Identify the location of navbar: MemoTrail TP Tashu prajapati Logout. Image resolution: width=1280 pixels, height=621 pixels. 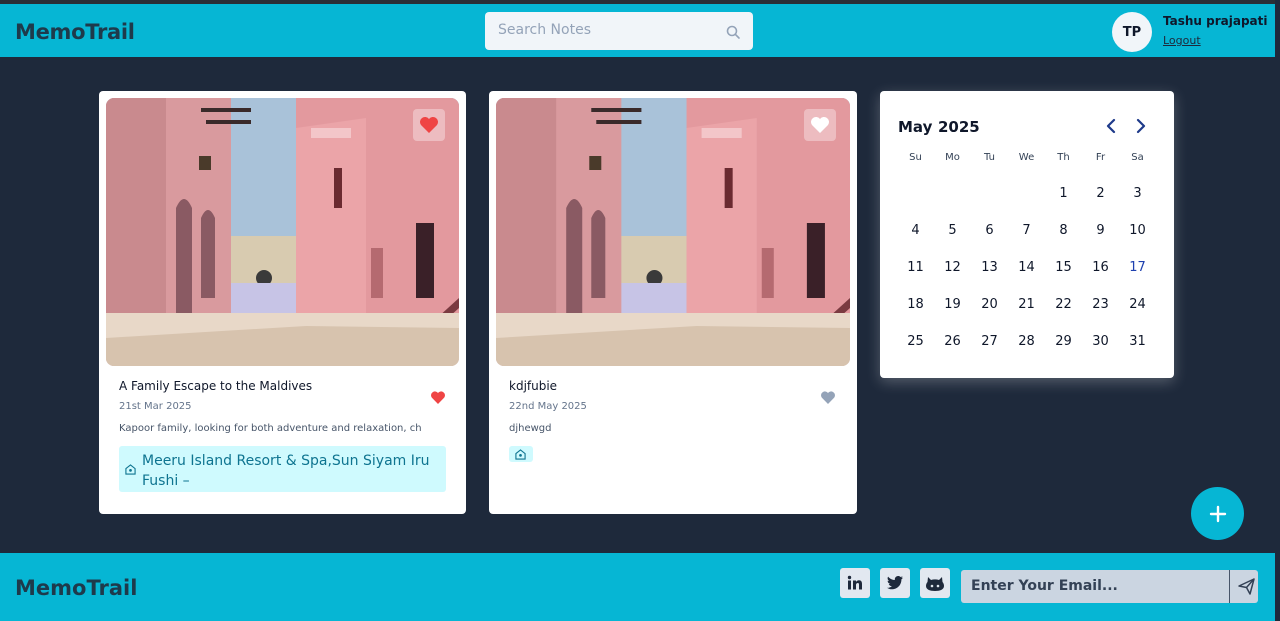
(637, 30).